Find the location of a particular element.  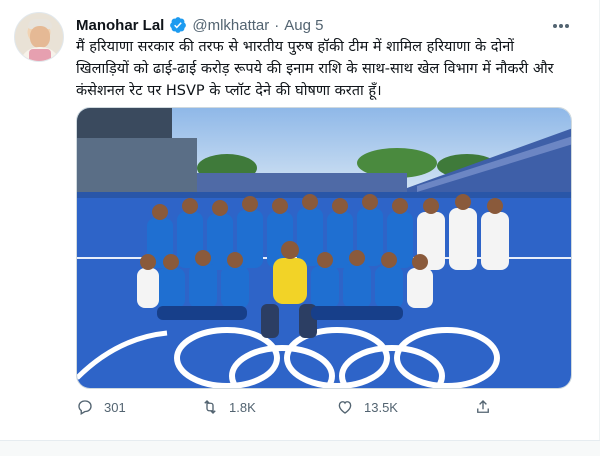

like-action: 13.5K is located at coordinates (367, 407).